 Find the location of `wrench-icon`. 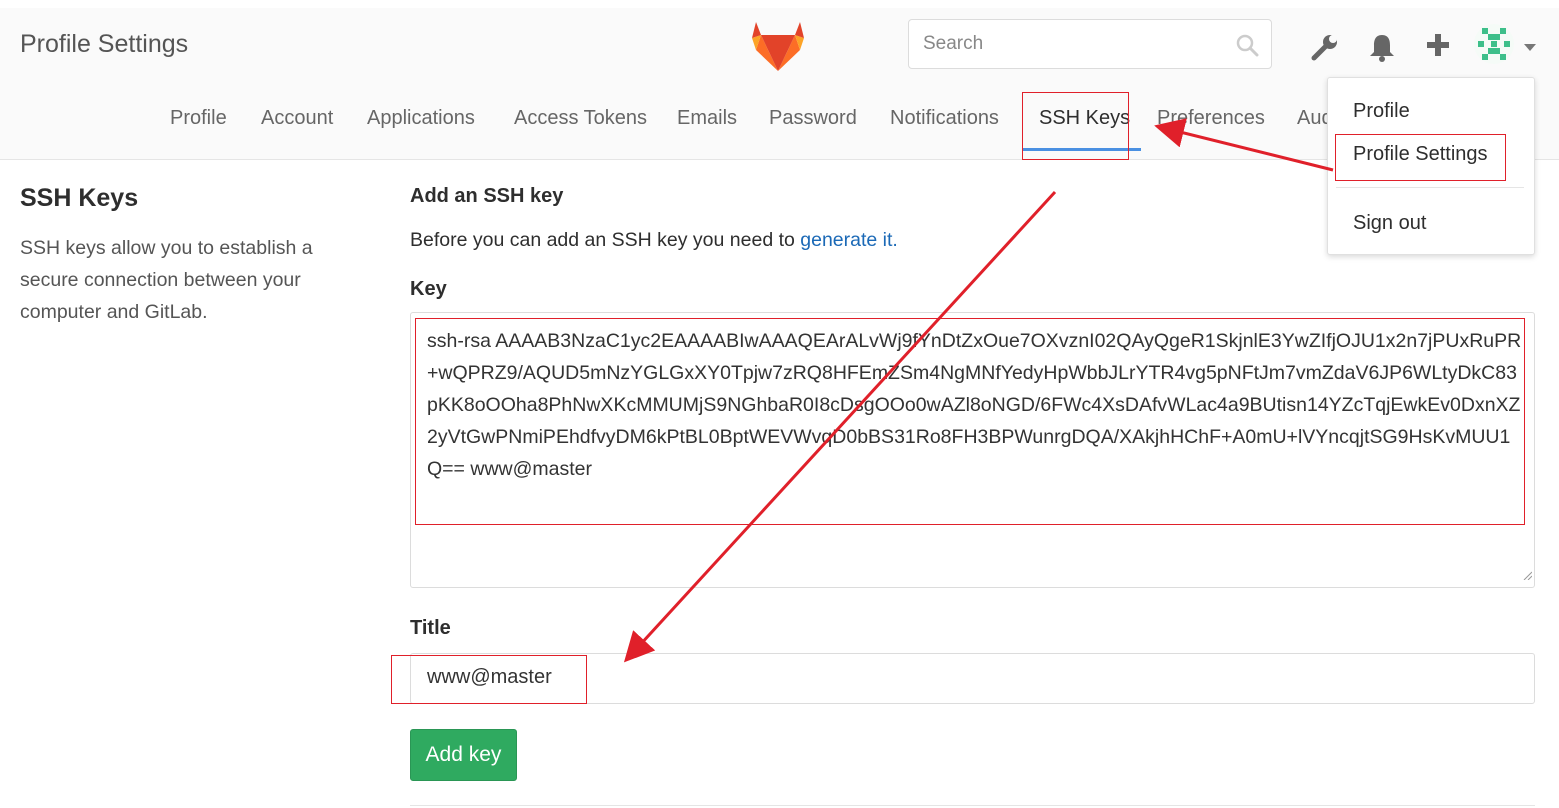

wrench-icon is located at coordinates (1325, 49).